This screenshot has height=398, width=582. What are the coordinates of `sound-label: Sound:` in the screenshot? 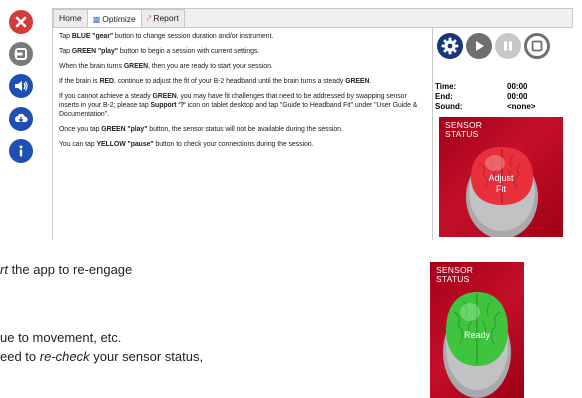 It's located at (449, 106).